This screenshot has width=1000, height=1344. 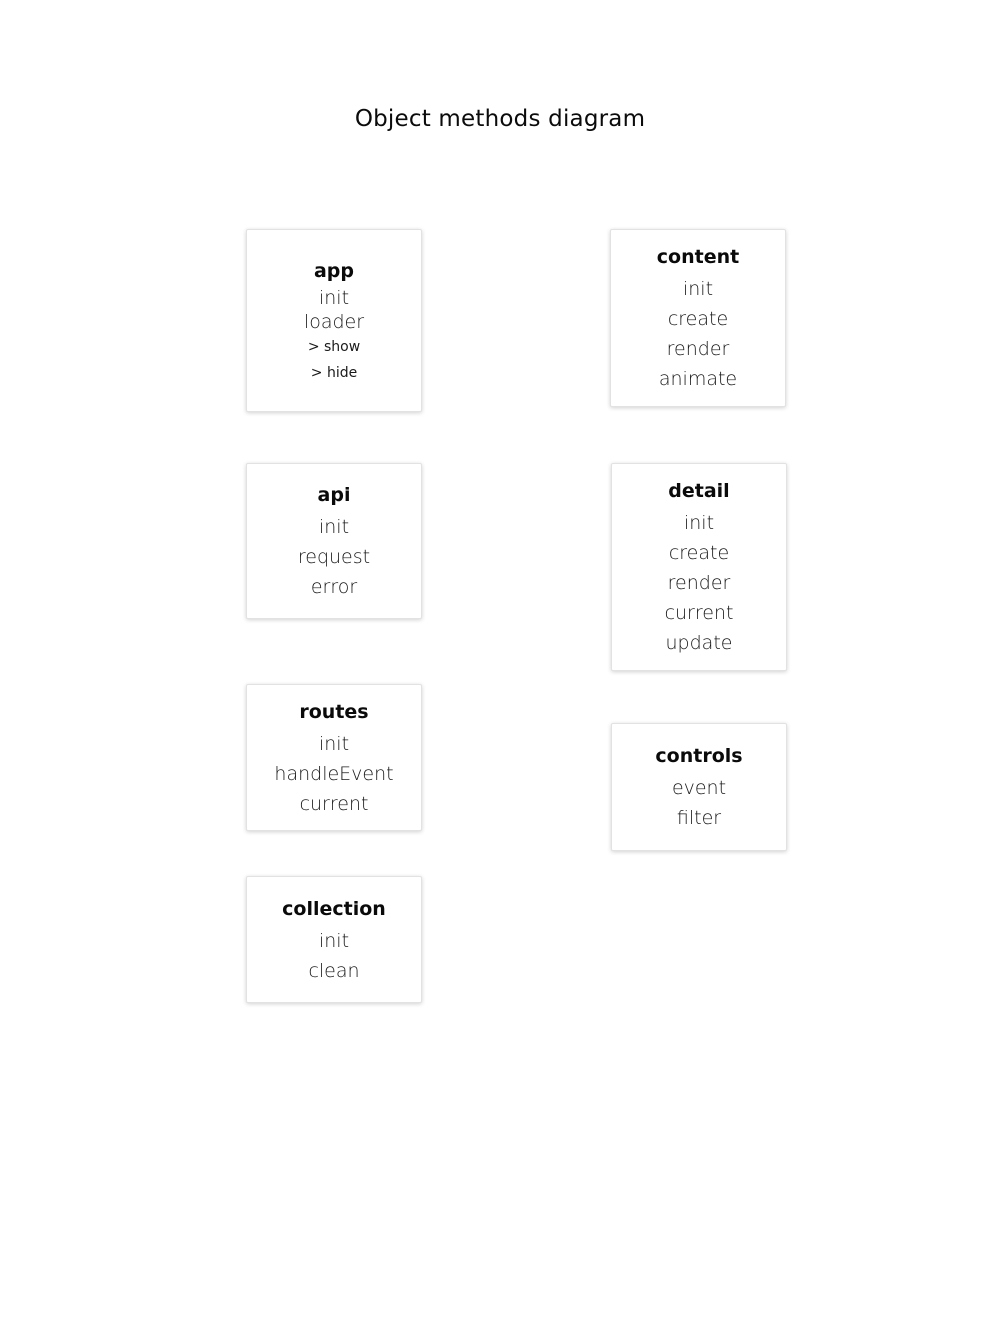 I want to click on object-title: detail, so click(x=699, y=491).